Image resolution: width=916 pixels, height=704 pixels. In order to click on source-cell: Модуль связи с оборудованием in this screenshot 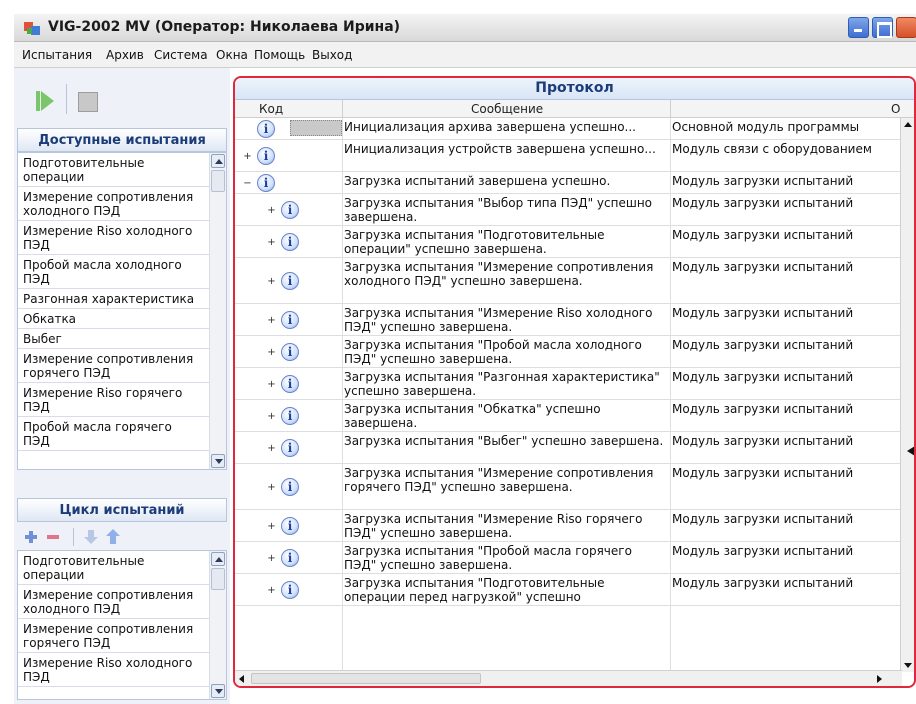, I will do `click(772, 149)`.